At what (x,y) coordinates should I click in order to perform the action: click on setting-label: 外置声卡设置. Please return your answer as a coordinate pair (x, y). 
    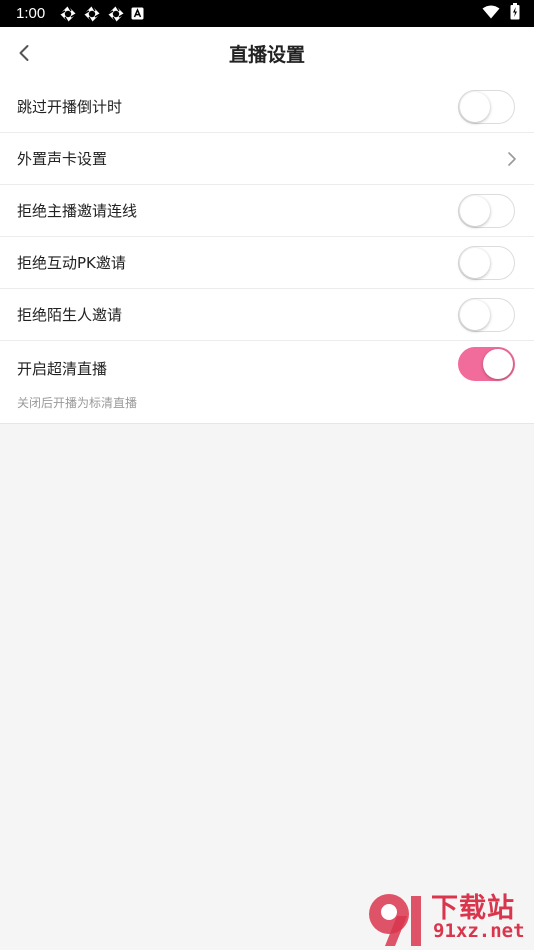
    Looking at the image, I should click on (62, 159).